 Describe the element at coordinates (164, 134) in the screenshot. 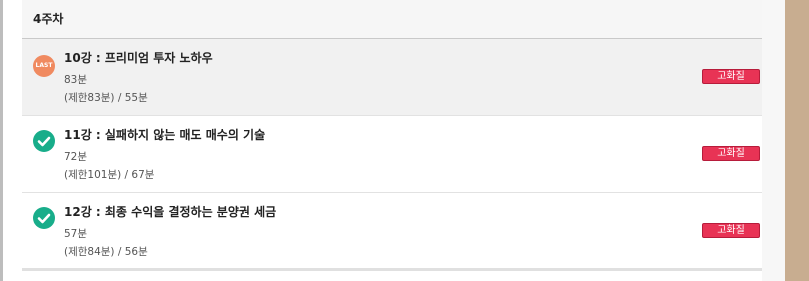

I see `lecture-title: 11강 : 실패하지 않는 매도 매수의 기술` at that location.